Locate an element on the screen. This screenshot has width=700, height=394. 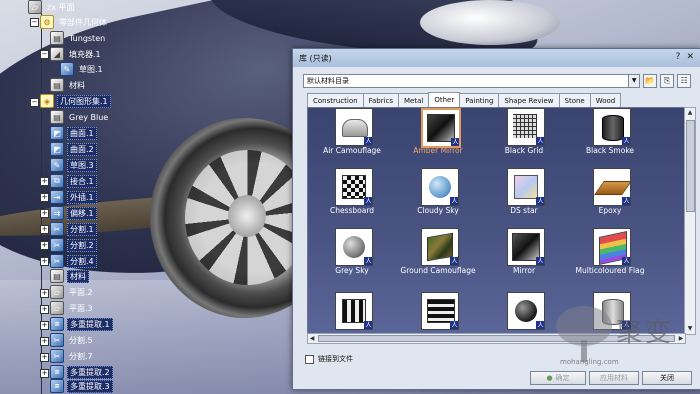
open-folder-button: 📂 is located at coordinates (650, 81).